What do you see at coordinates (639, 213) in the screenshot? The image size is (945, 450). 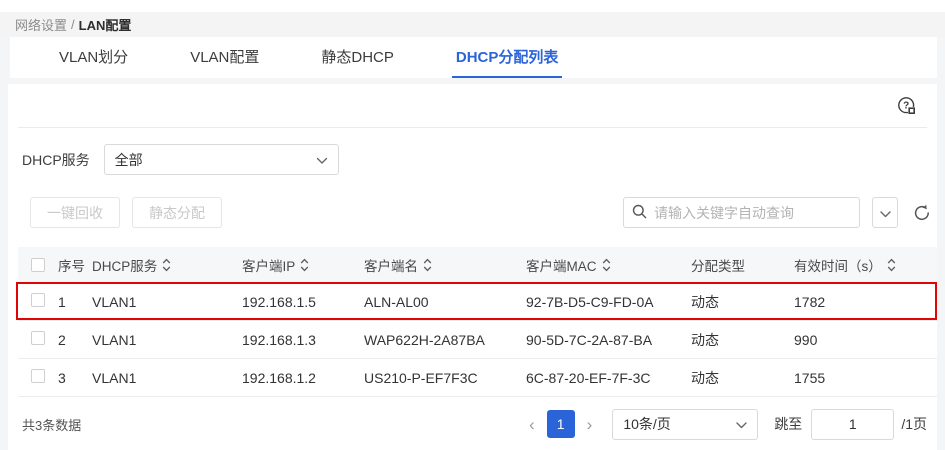 I see `search-icon` at bounding box center [639, 213].